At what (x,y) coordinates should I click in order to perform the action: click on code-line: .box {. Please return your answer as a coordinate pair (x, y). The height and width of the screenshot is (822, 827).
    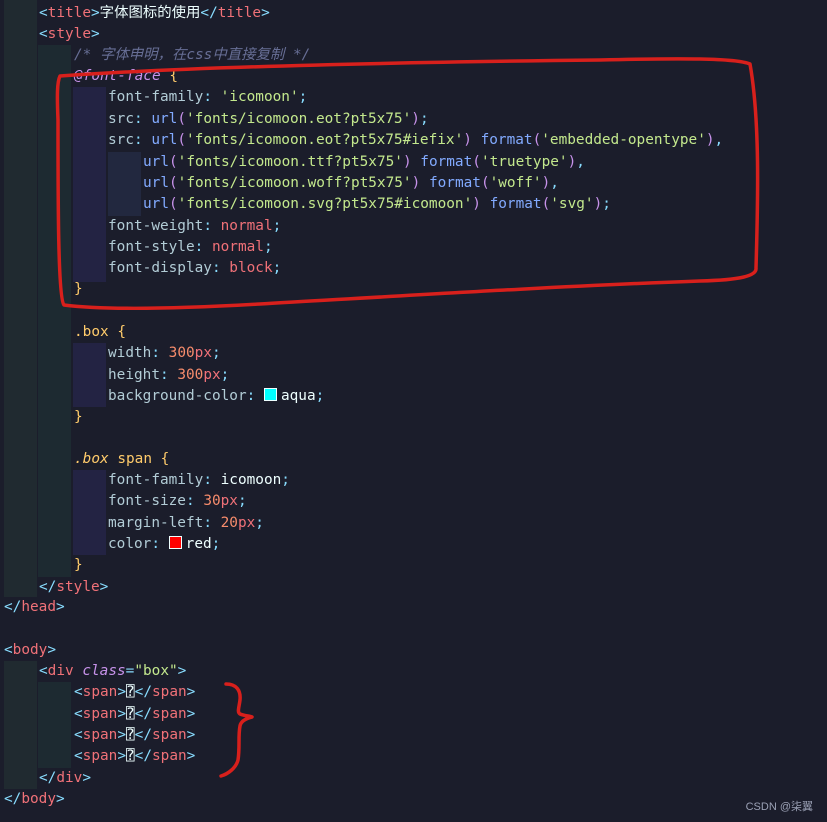
    Looking at the image, I should click on (63, 332).